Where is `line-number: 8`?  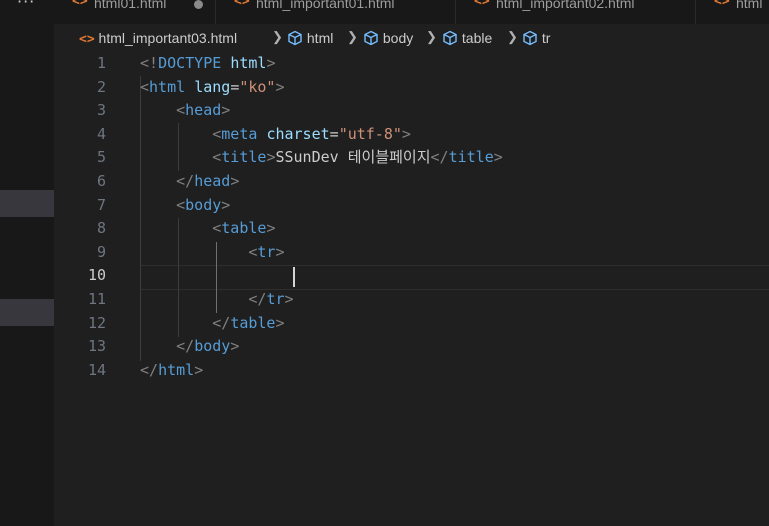
line-number: 8 is located at coordinates (101, 228).